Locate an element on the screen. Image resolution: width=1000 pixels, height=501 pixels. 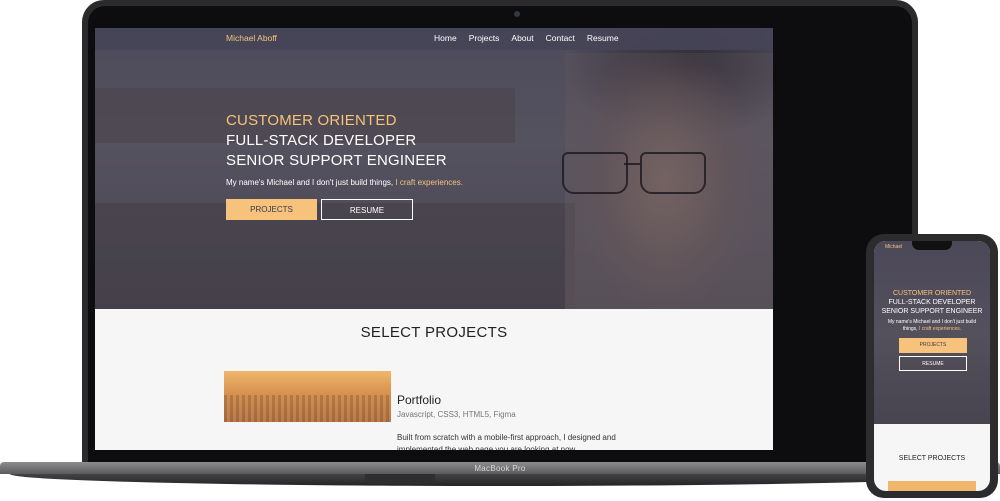
nav-link-contact: Contact is located at coordinates (560, 38).